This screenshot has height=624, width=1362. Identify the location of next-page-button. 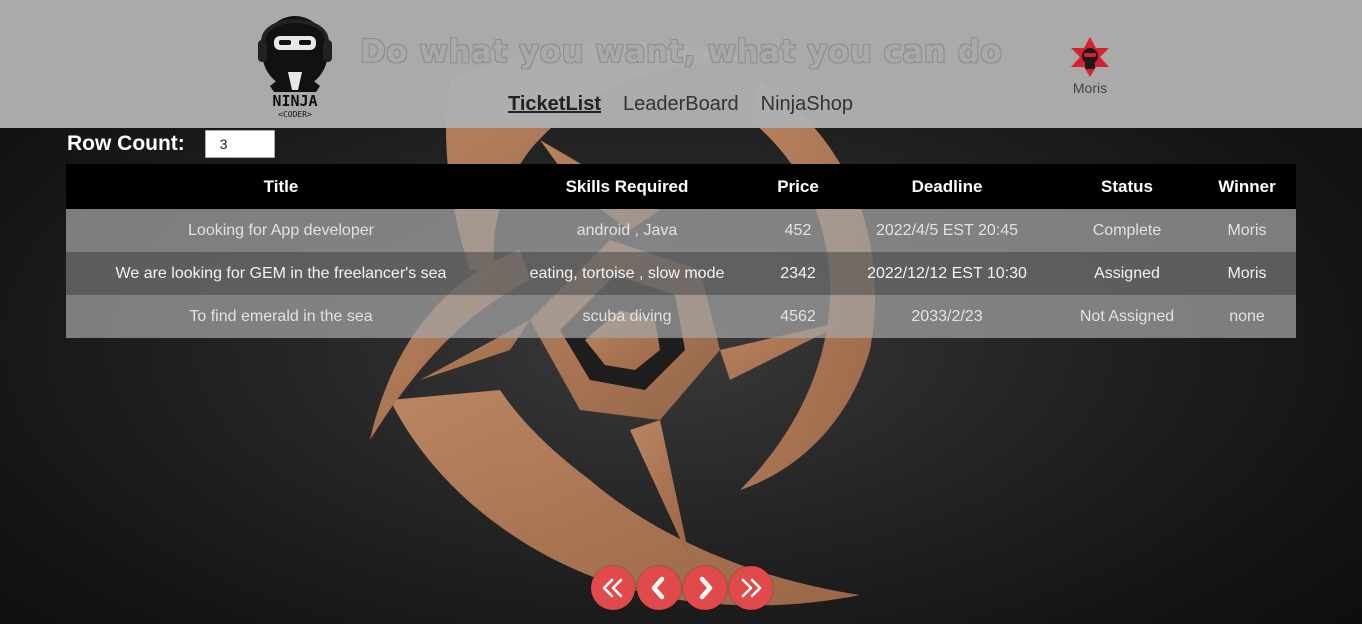
(705, 588).